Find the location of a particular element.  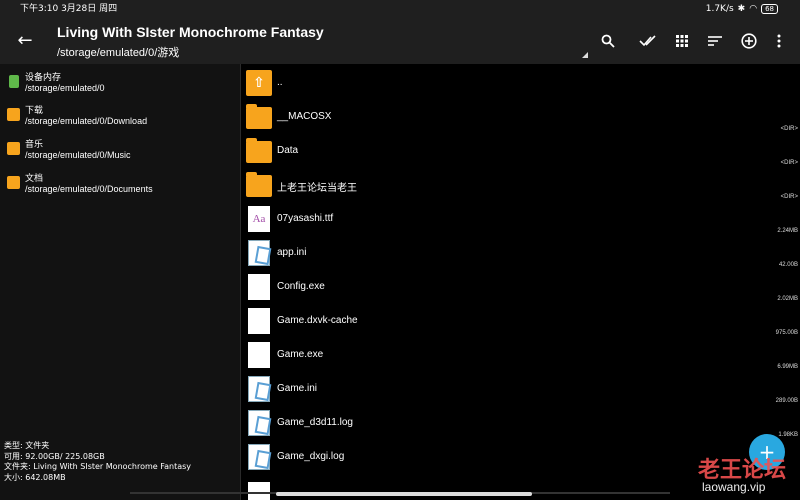

grid-view-icon is located at coordinates (682, 41).